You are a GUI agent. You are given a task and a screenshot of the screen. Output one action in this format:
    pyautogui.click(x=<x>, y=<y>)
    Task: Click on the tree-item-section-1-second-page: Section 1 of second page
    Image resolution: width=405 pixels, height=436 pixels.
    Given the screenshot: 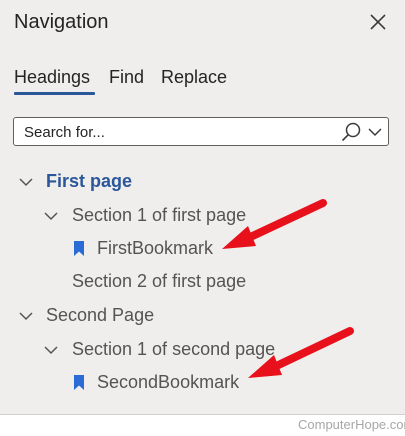 What is the action you would take?
    pyautogui.click(x=202, y=350)
    